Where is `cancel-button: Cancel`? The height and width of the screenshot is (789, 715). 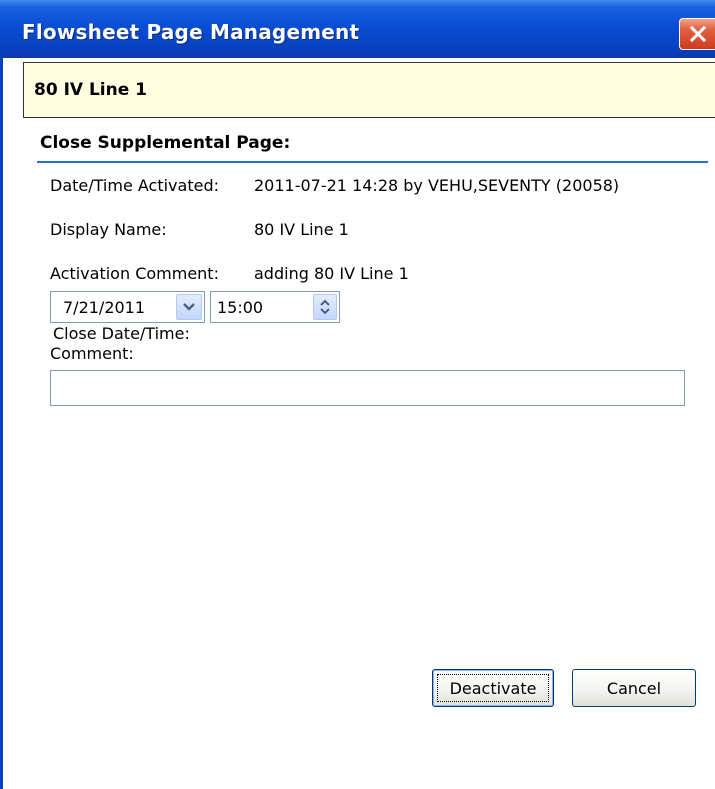
cancel-button: Cancel is located at coordinates (634, 688).